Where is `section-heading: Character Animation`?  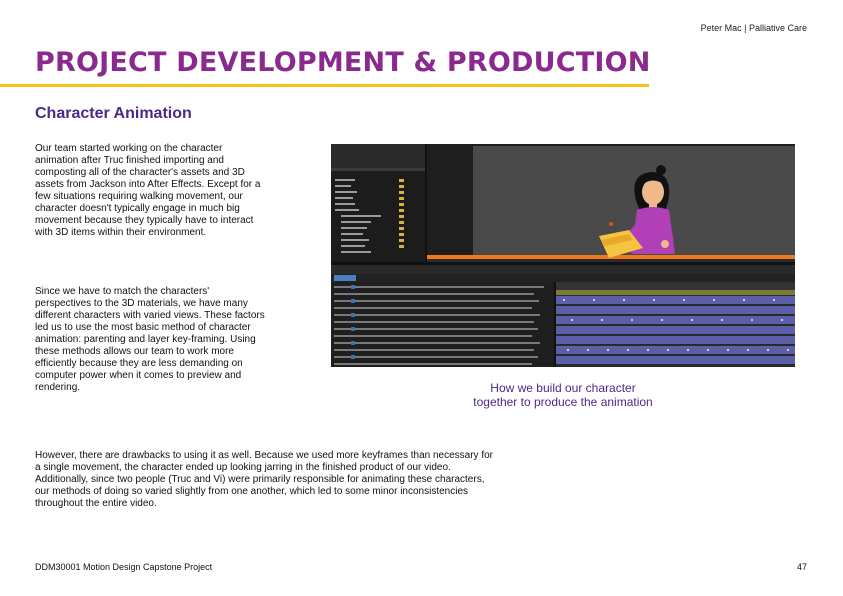
section-heading: Character Animation is located at coordinates (113, 113).